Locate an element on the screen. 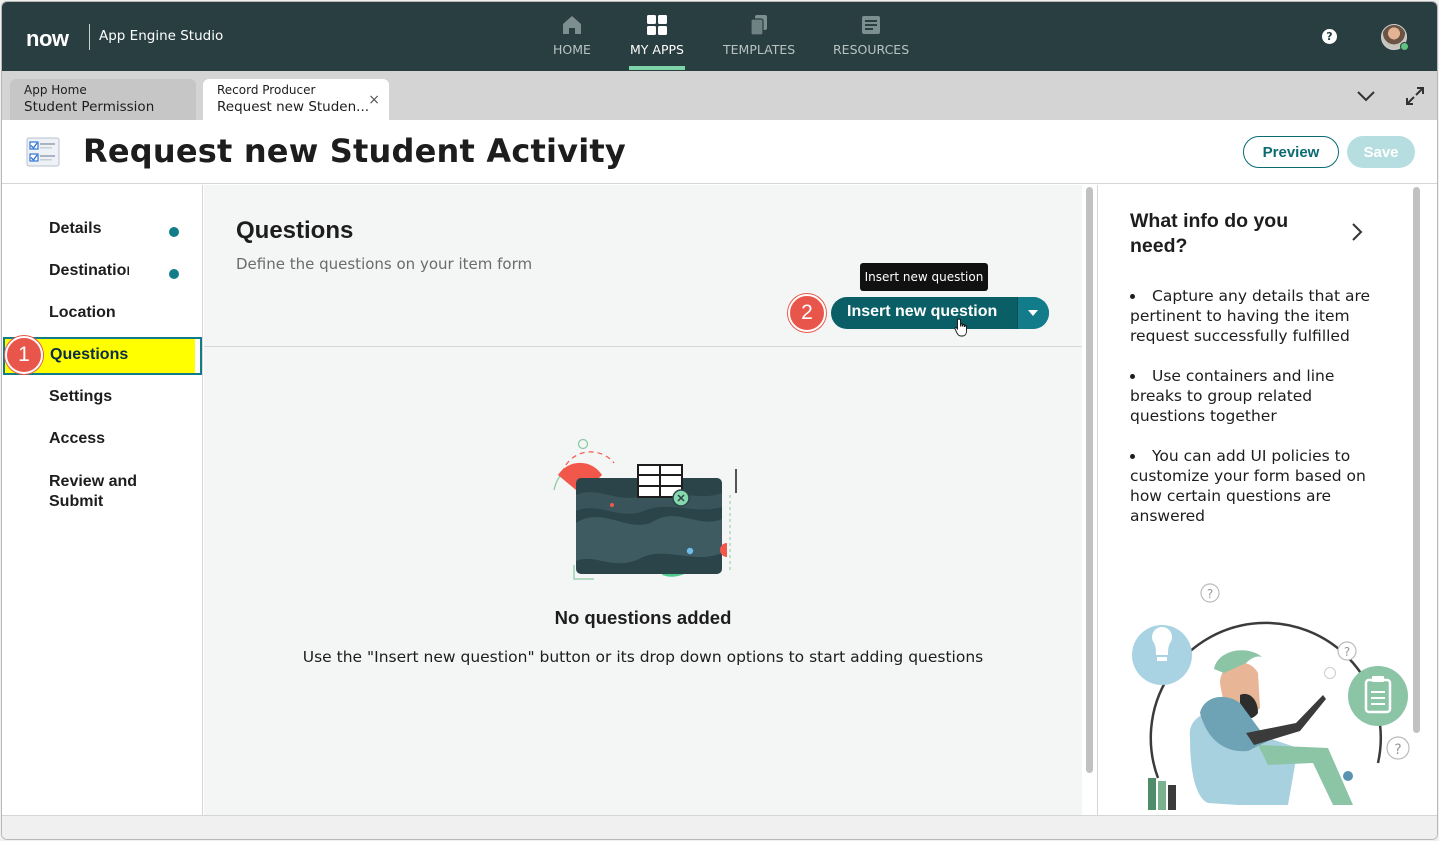 The width and height of the screenshot is (1439, 841). step-label: Location is located at coordinates (82, 312).